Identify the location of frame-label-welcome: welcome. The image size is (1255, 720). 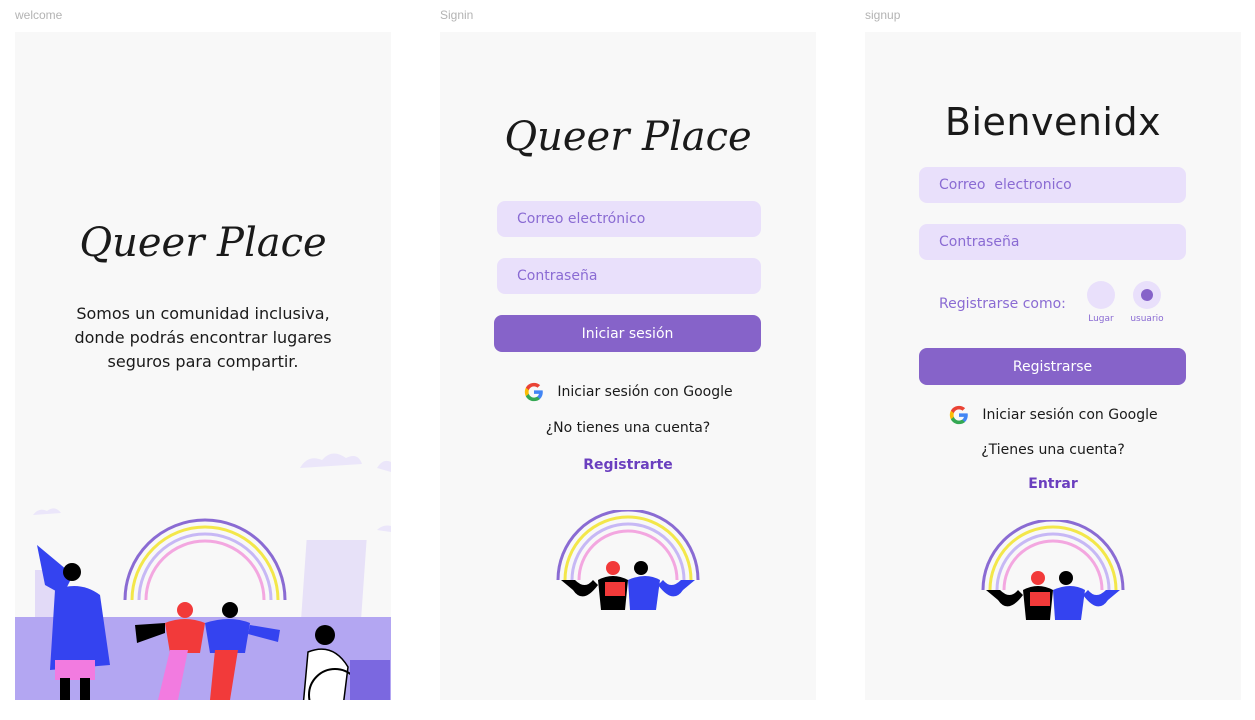
(39, 15).